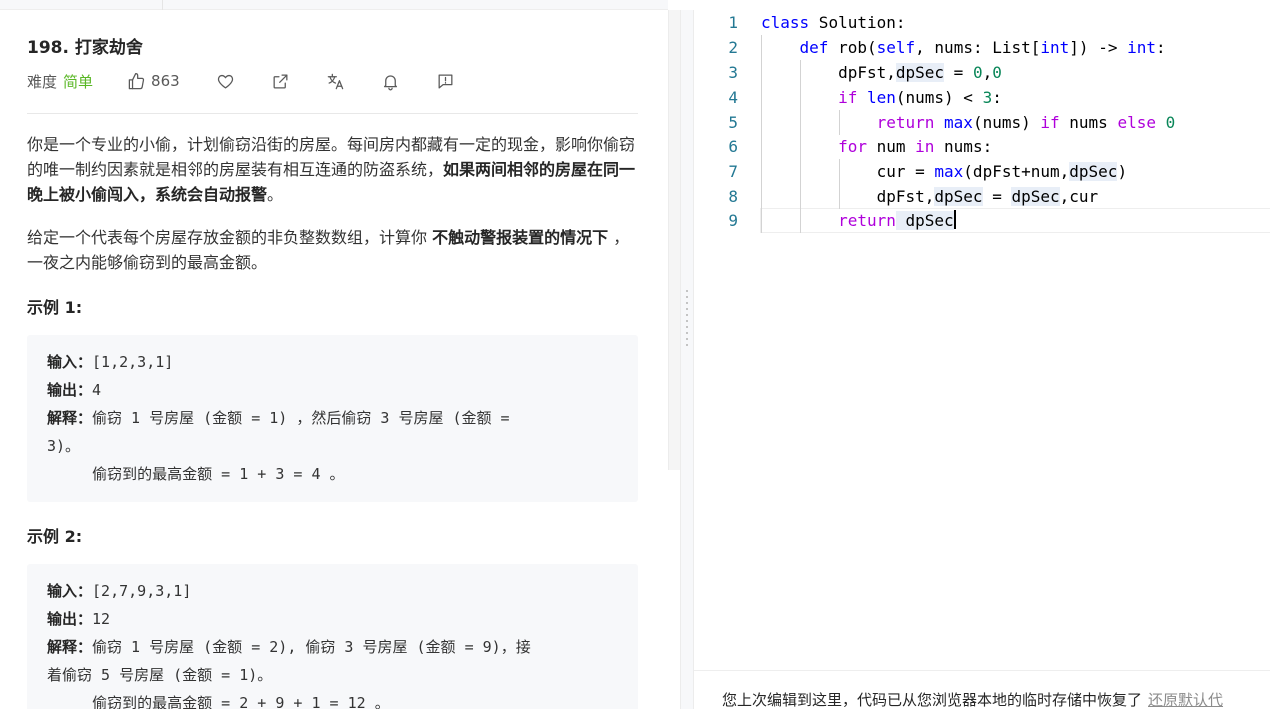 The image size is (1270, 709). What do you see at coordinates (987, 72) in the screenshot?
I see `code-token: ,` at bounding box center [987, 72].